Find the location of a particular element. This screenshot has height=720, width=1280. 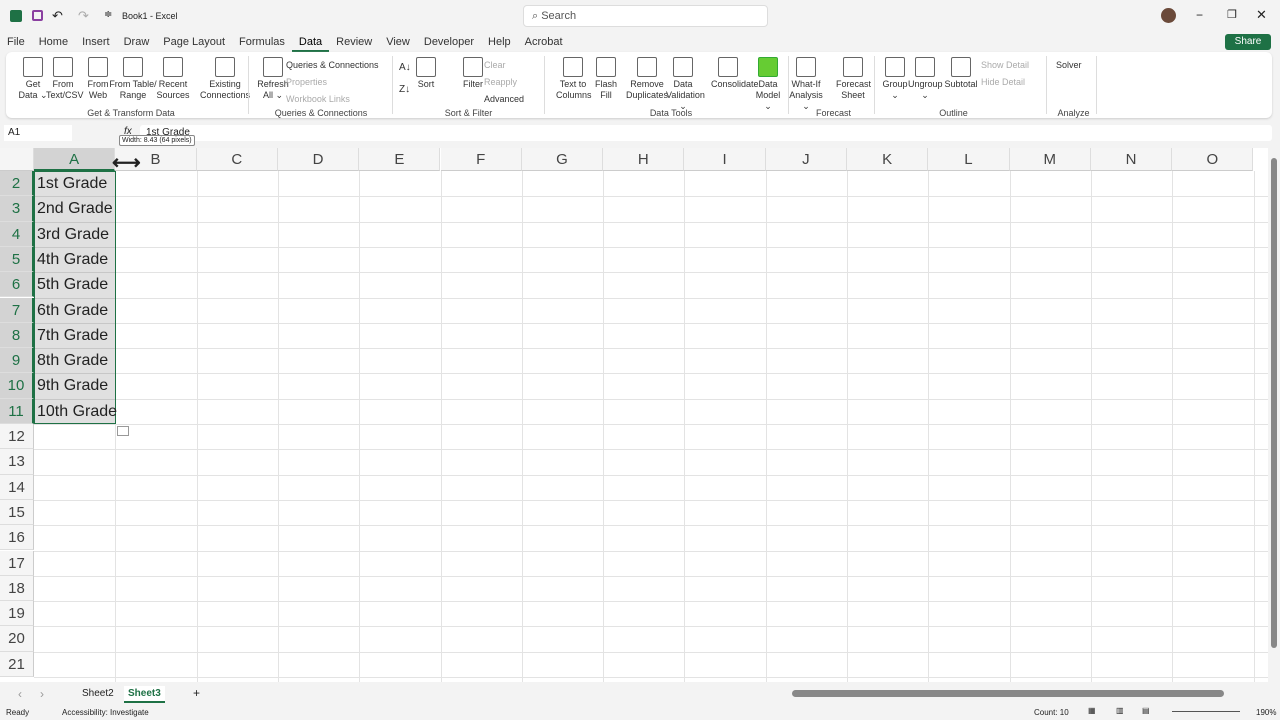

prev-sheet-icon: ‹ is located at coordinates (20, 694).